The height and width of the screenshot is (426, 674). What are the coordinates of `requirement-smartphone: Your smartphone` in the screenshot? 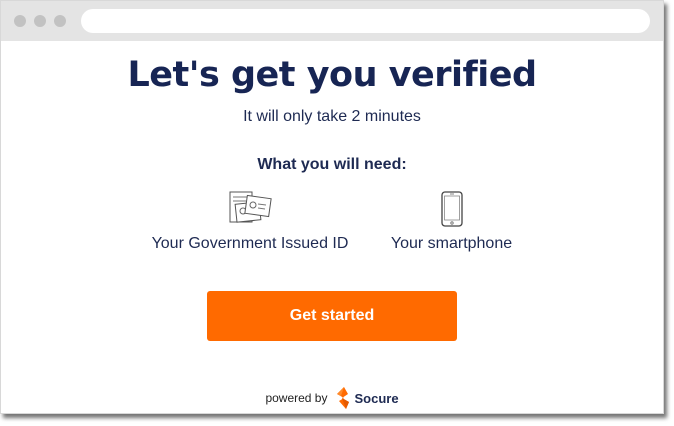 It's located at (451, 222).